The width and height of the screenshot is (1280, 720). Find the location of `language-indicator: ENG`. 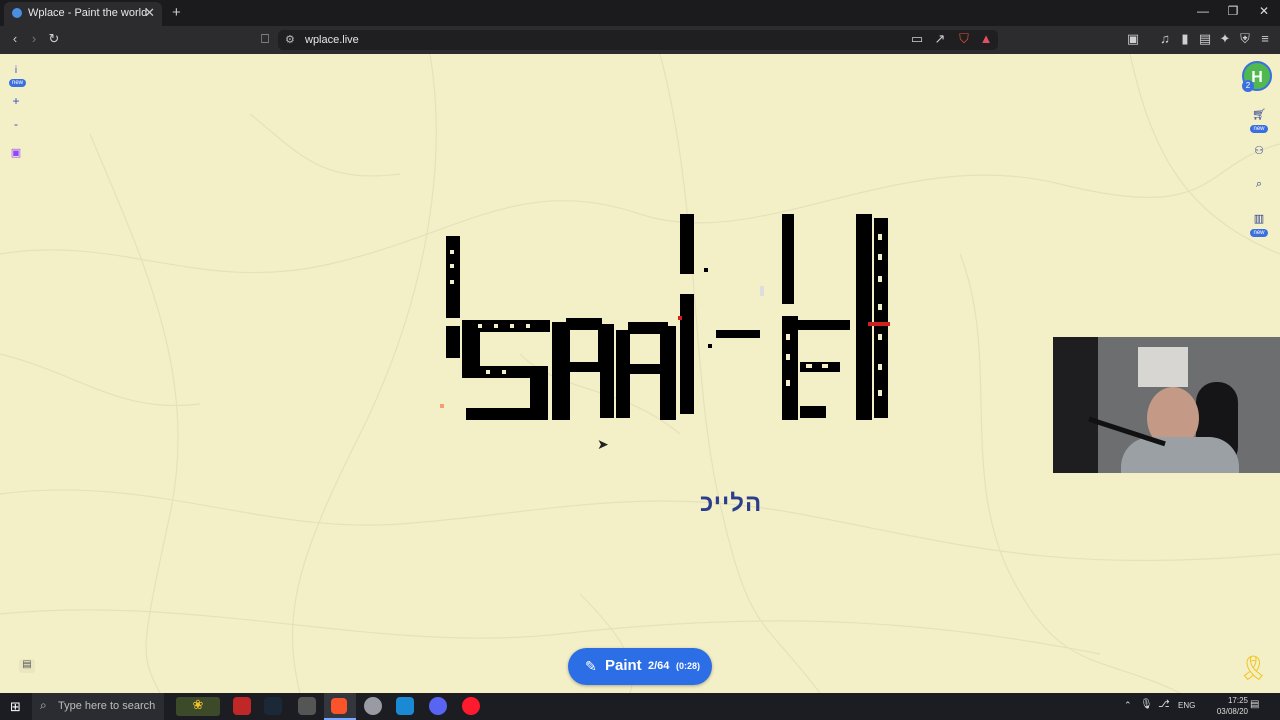

language-indicator: ENG is located at coordinates (1186, 705).